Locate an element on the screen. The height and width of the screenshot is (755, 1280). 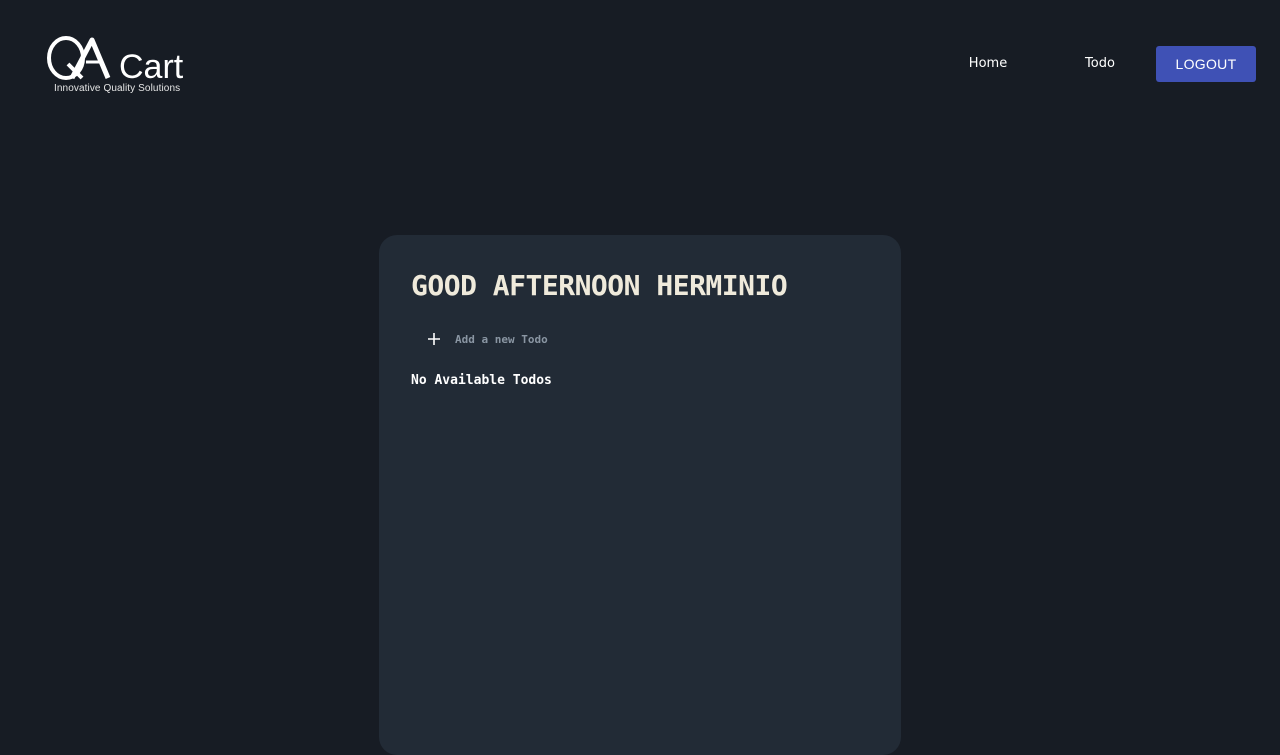
logo: Cart Innovative Quality Solutions is located at coordinates (122, 65).